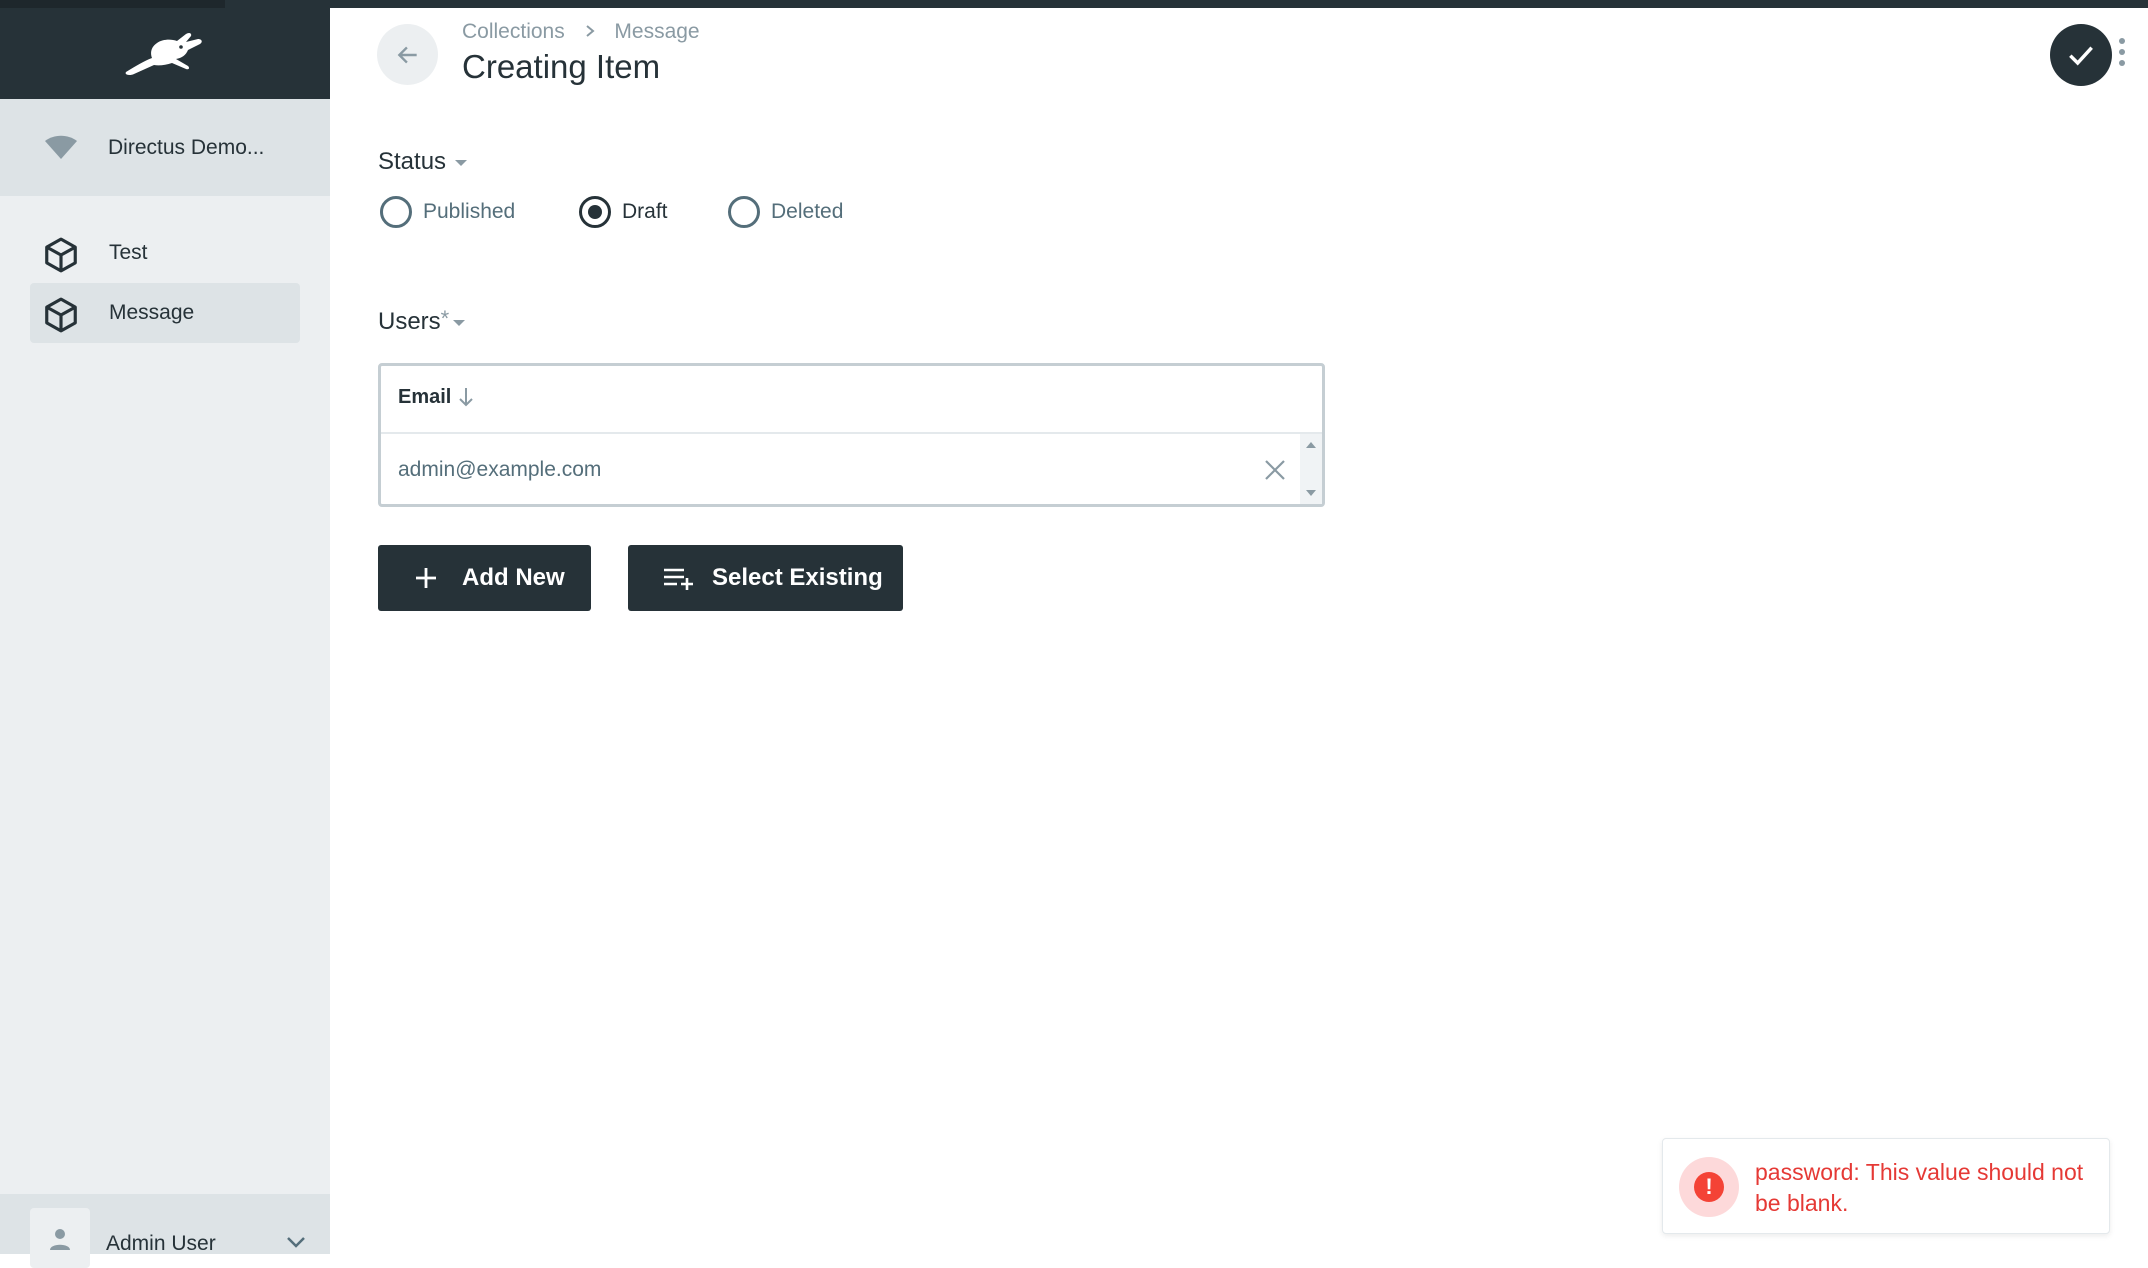  Describe the element at coordinates (1275, 470) in the screenshot. I see `close-icon` at that location.